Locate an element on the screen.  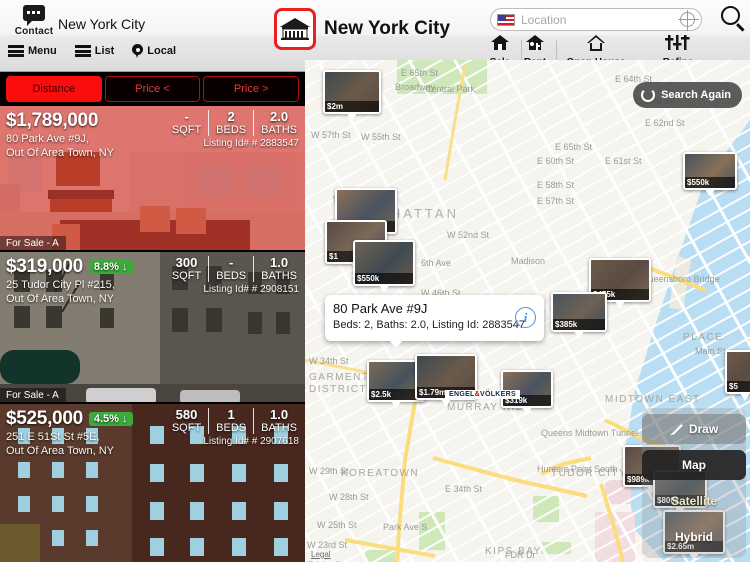
listing-price: $1,789,000 is located at coordinates (52, 120).